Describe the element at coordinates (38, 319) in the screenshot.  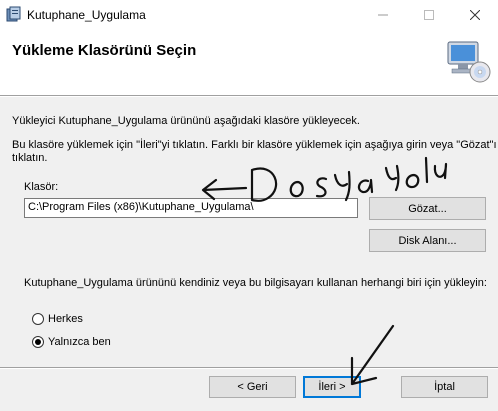
I see `radio-everyone` at that location.